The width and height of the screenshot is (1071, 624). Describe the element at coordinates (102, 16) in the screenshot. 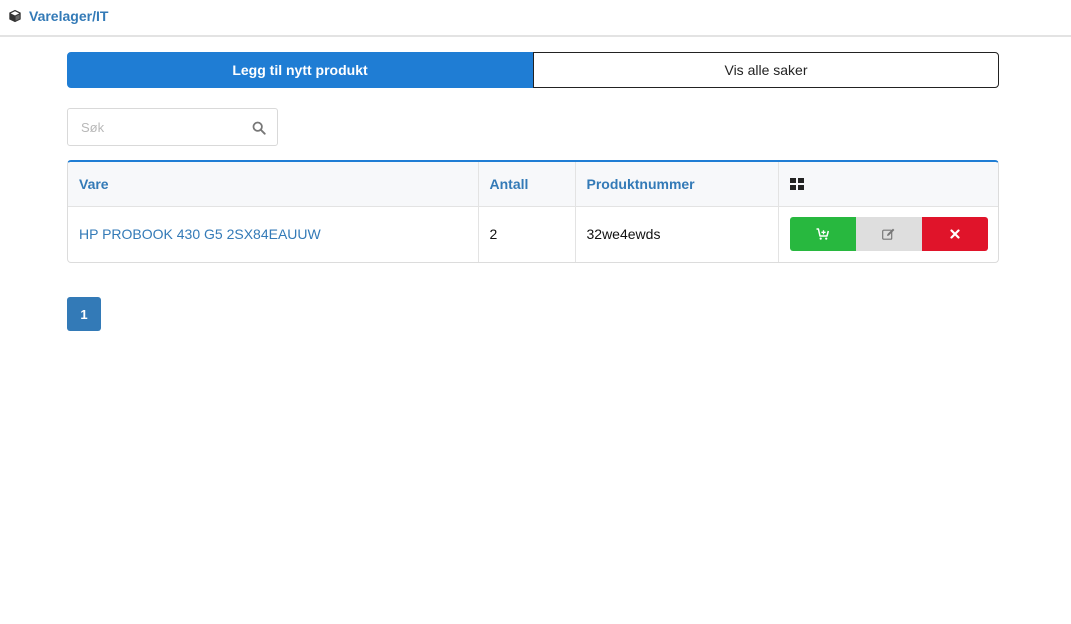

I see `breadcrumb-current-link: IT` at that location.